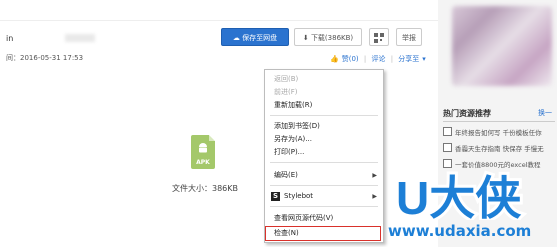  Describe the element at coordinates (324, 105) in the screenshot. I see `menu-item-reload: 重新加载(R)` at that location.